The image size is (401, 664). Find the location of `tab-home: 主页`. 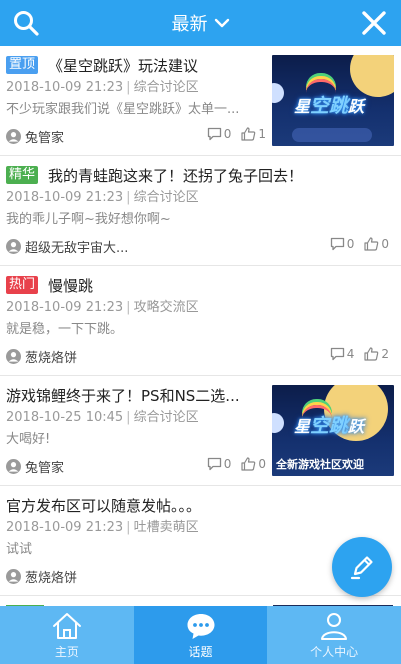

tab-home: 主页 is located at coordinates (67, 635).